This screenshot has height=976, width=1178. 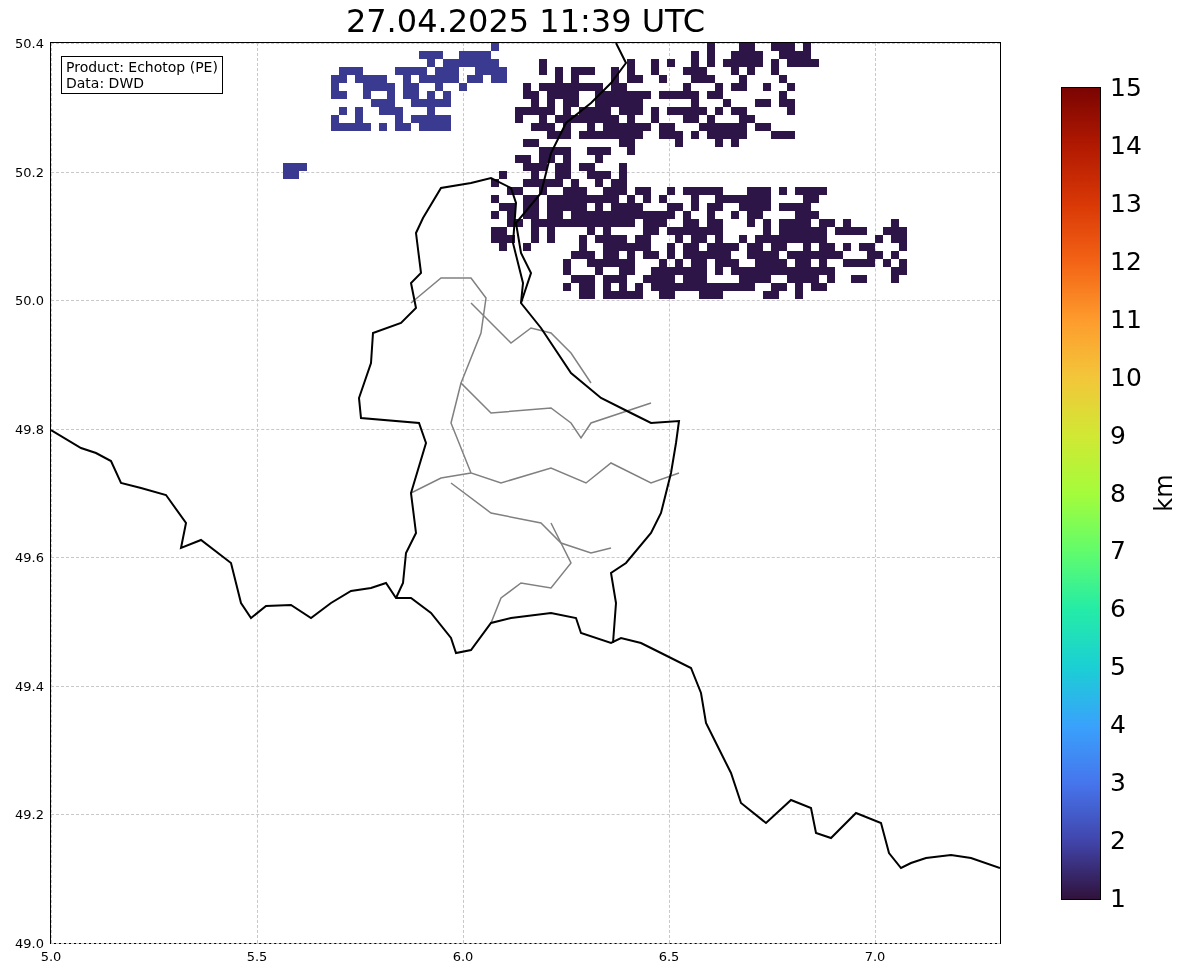 What do you see at coordinates (29, 943) in the screenshot?
I see `y-tick-label: 49.0` at bounding box center [29, 943].